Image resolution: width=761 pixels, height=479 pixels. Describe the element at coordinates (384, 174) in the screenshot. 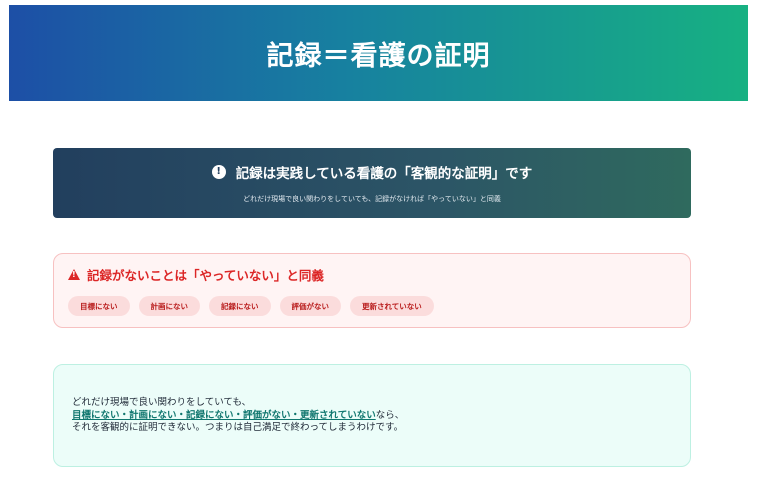

I see `key-message-title: 記録は実践している看護の「客観的な証明」です` at that location.